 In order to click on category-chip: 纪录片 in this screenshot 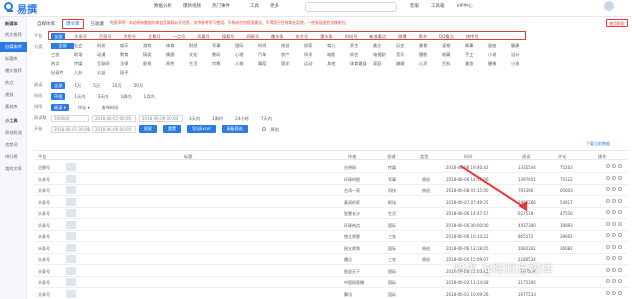, I will do `click(62, 73)`.